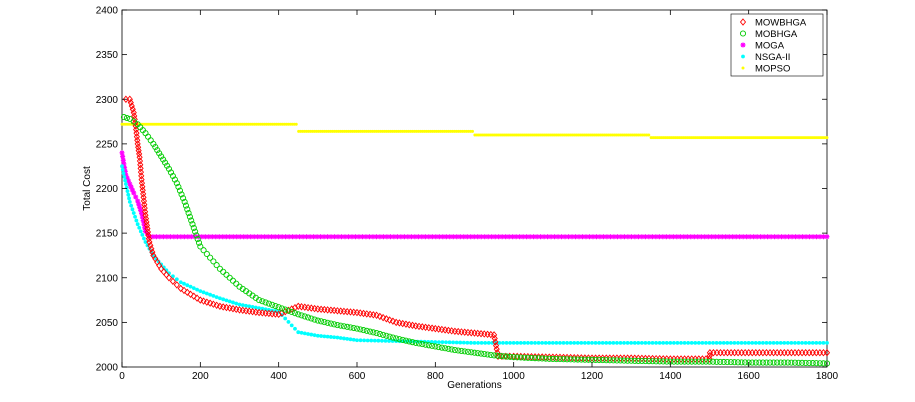 The height and width of the screenshot is (402, 915). What do you see at coordinates (200, 376) in the screenshot?
I see `x-tick-label: 200` at bounding box center [200, 376].